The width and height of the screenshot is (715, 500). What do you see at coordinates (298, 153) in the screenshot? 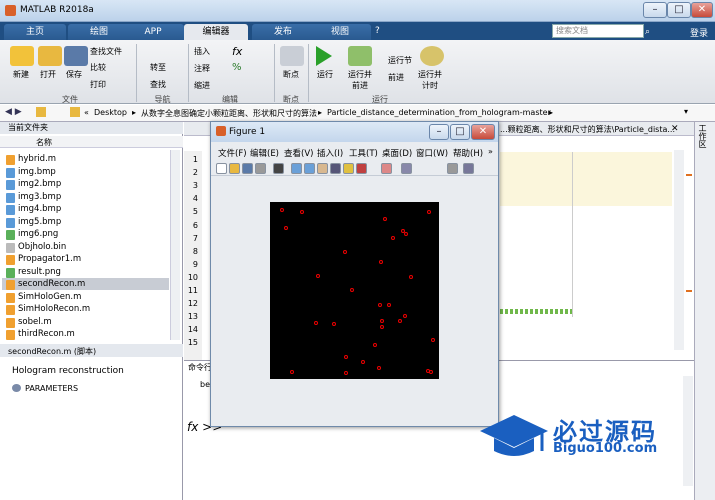
I see `figure-menu-item: 查看(V)` at bounding box center [298, 153].